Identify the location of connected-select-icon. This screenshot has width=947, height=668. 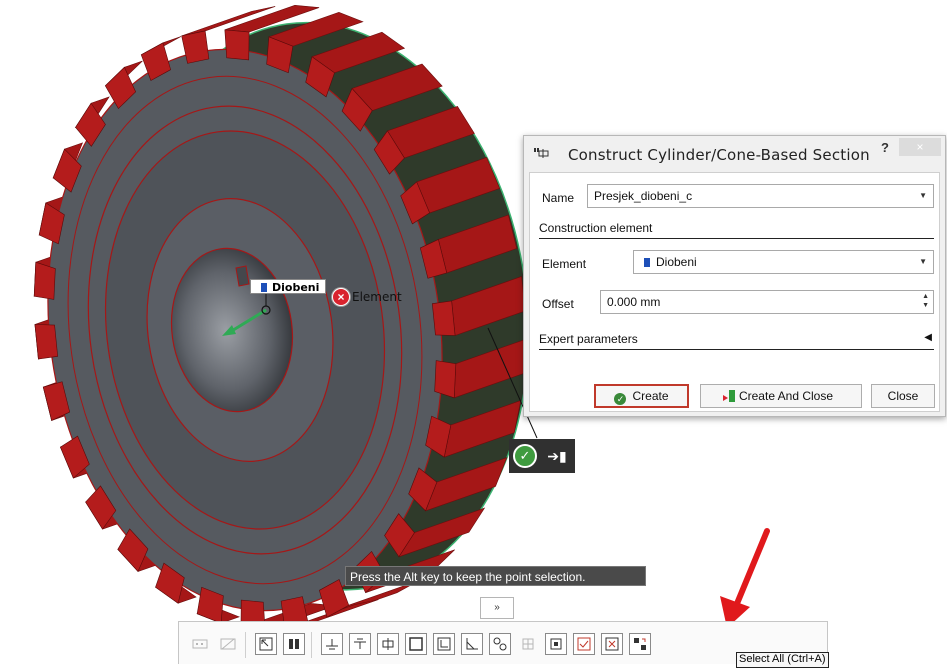
(556, 644).